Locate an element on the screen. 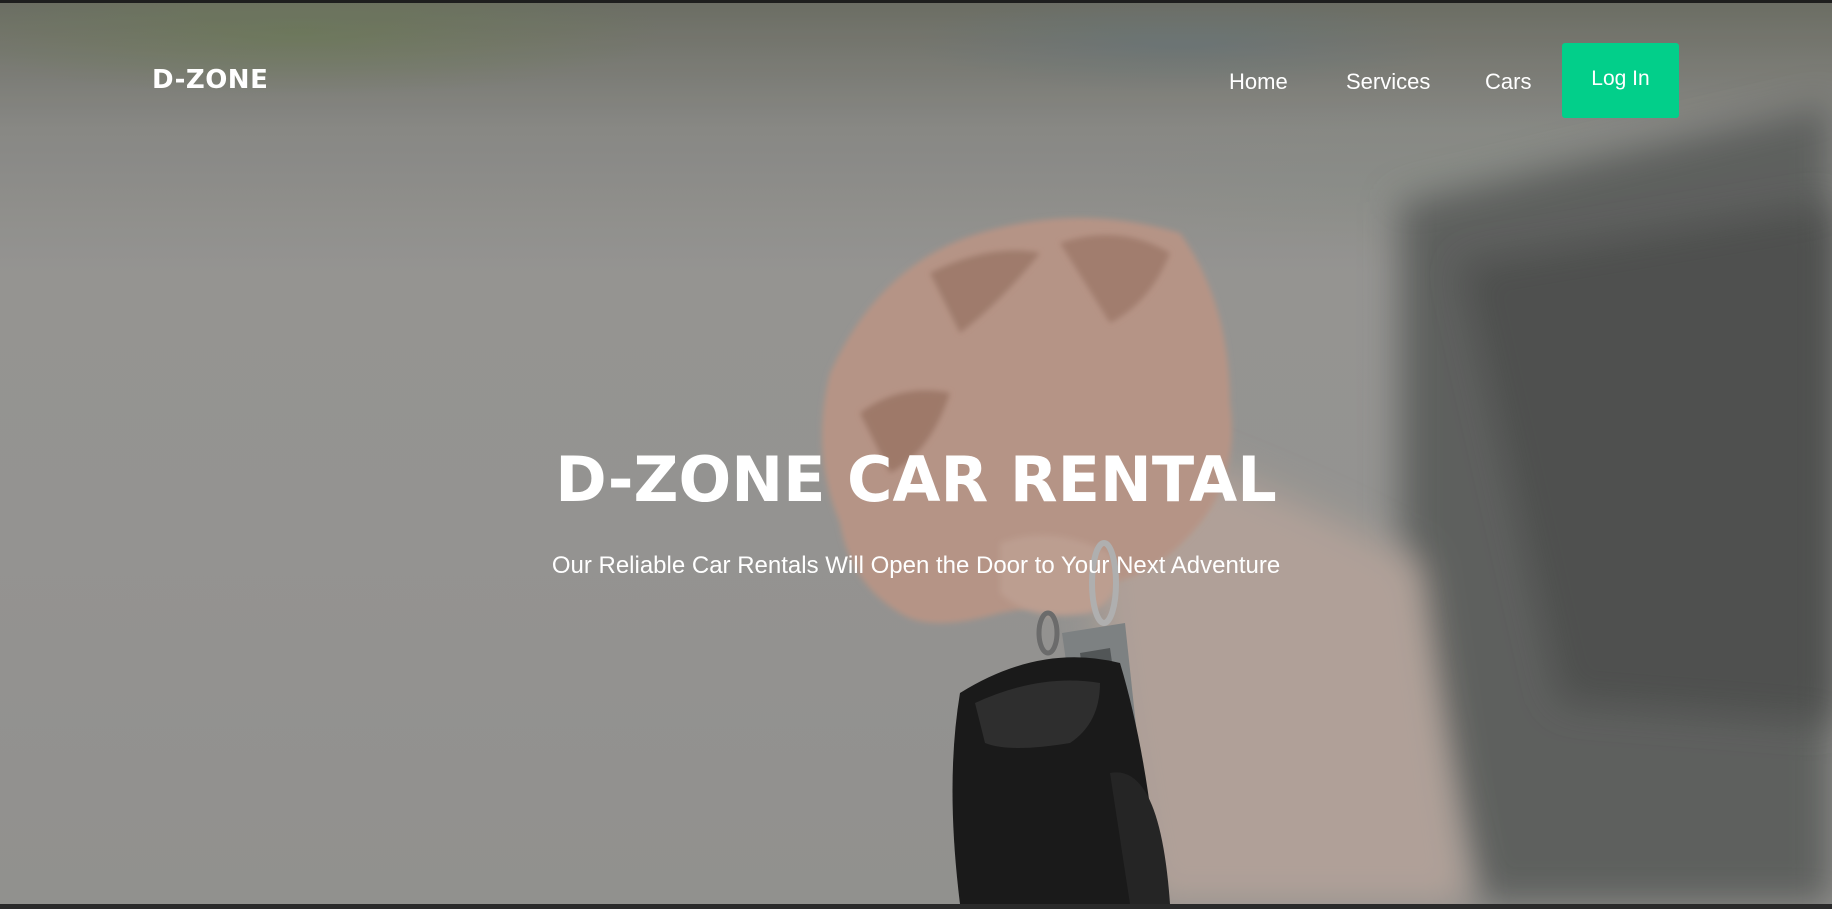  nav-link-services: Services is located at coordinates (1388, 82).